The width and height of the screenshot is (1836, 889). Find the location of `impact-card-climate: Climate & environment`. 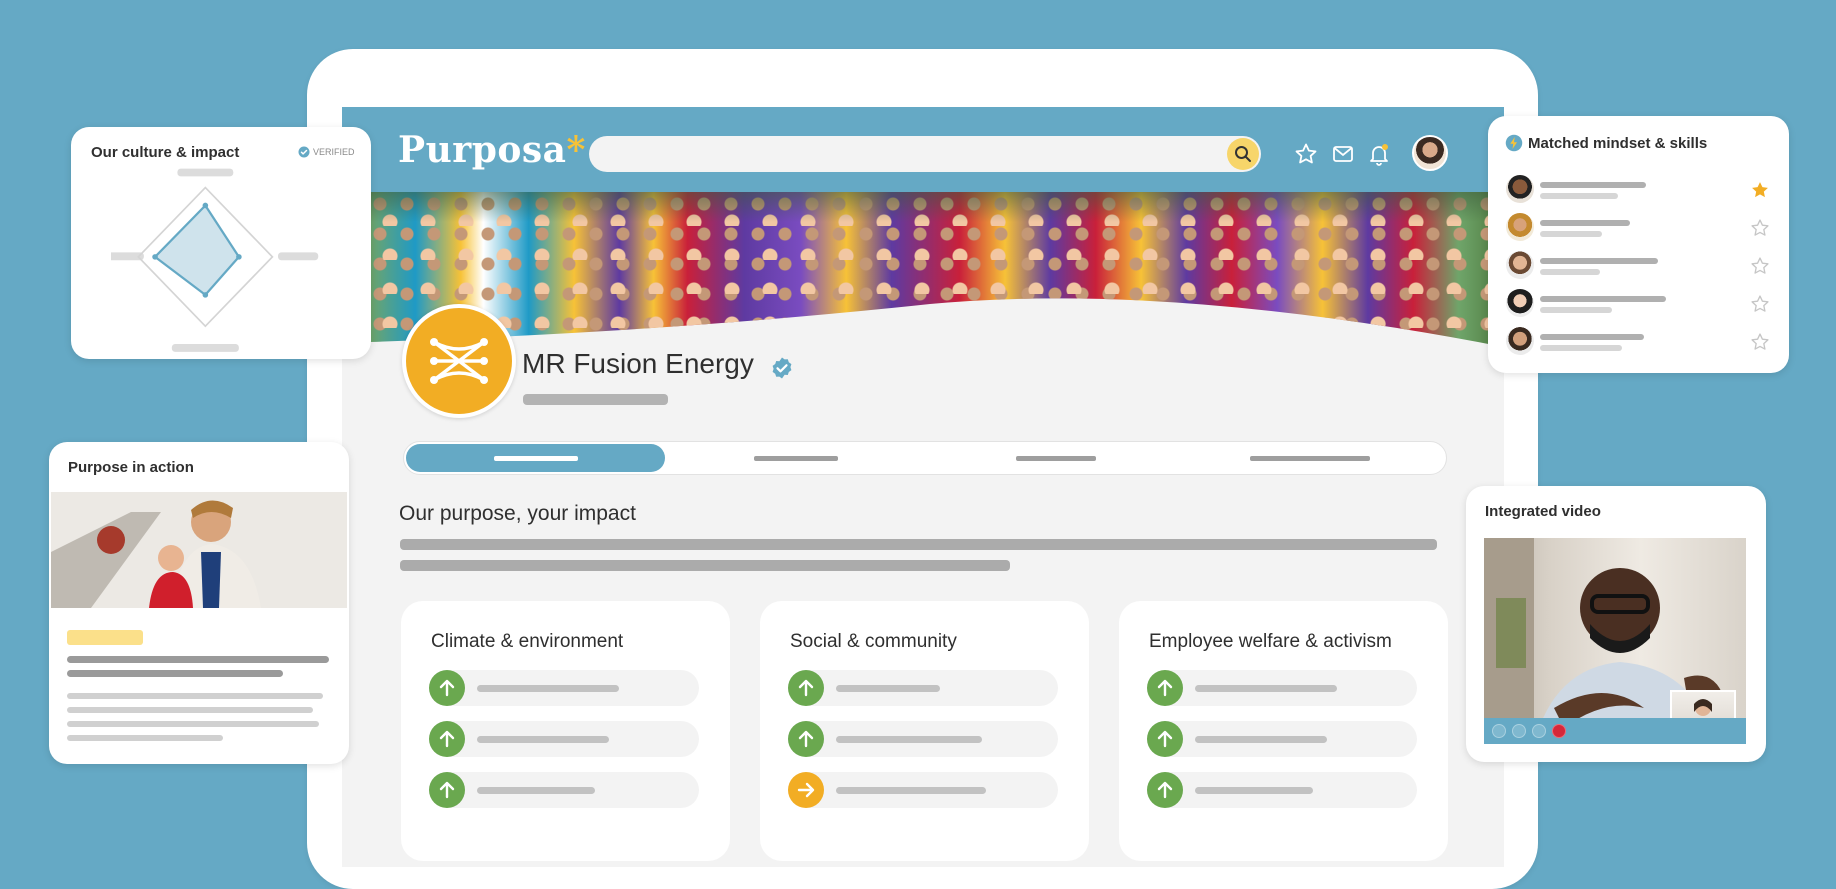

impact-card-climate: Climate & environment is located at coordinates (565, 731).